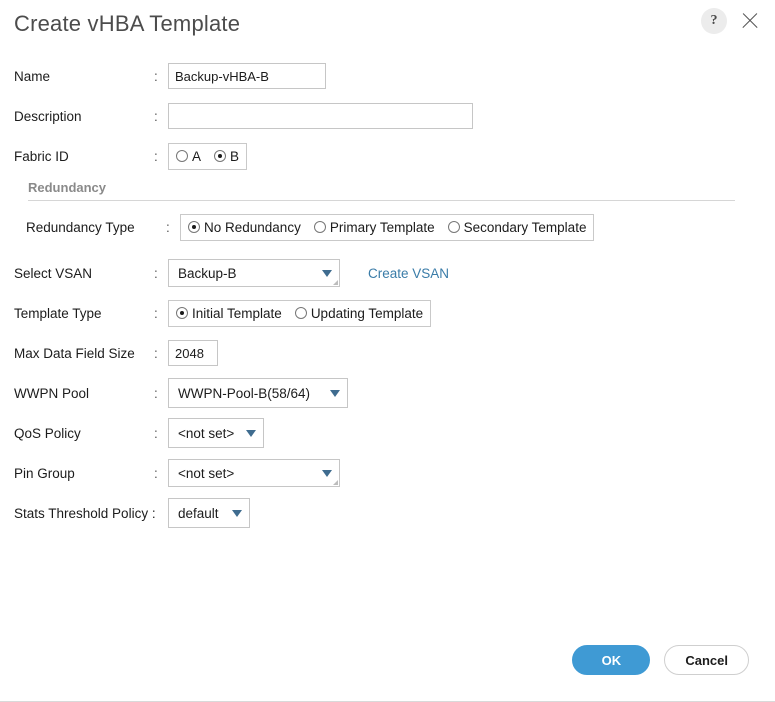 This screenshot has width=775, height=702. I want to click on form-row-select-vsan: Select VSAN : Backup-B Create VSAN, so click(387, 273).